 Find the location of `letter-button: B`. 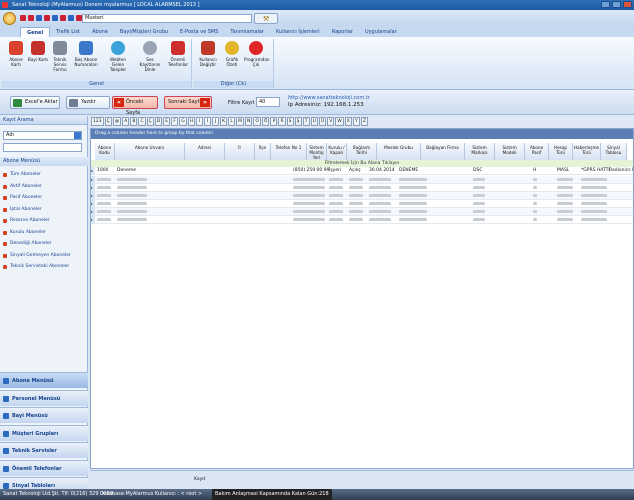

letter-button: B is located at coordinates (134, 121).